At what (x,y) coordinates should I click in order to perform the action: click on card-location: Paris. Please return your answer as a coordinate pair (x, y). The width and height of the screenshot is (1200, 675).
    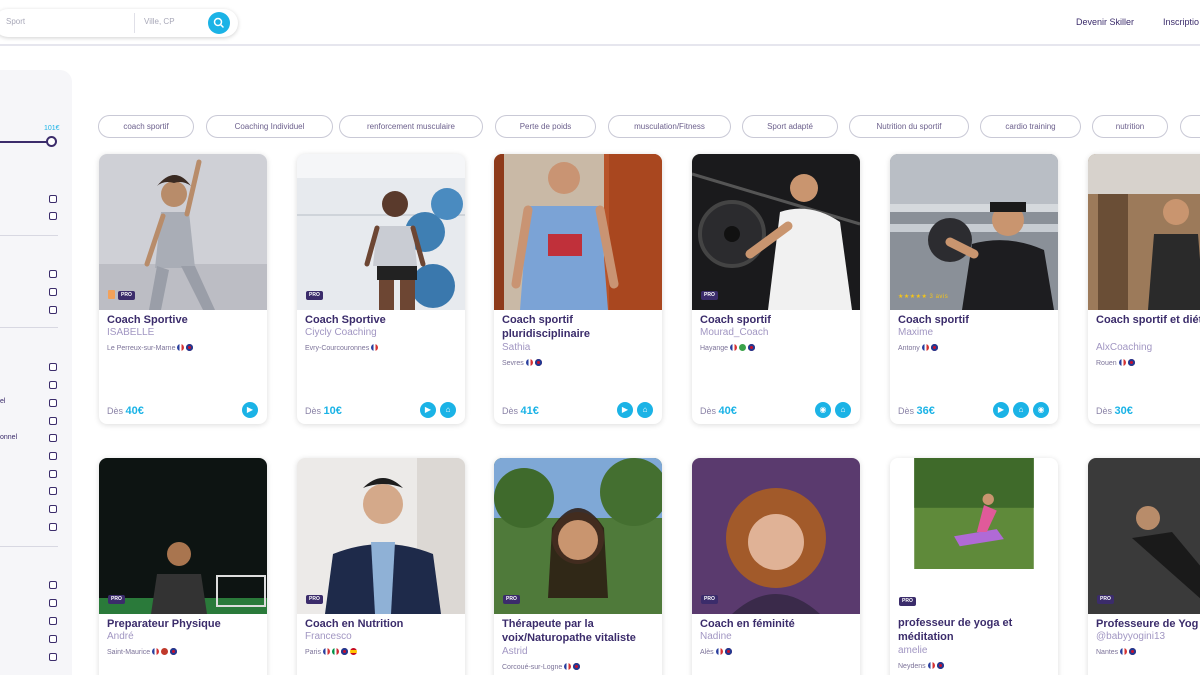
    Looking at the image, I should click on (331, 652).